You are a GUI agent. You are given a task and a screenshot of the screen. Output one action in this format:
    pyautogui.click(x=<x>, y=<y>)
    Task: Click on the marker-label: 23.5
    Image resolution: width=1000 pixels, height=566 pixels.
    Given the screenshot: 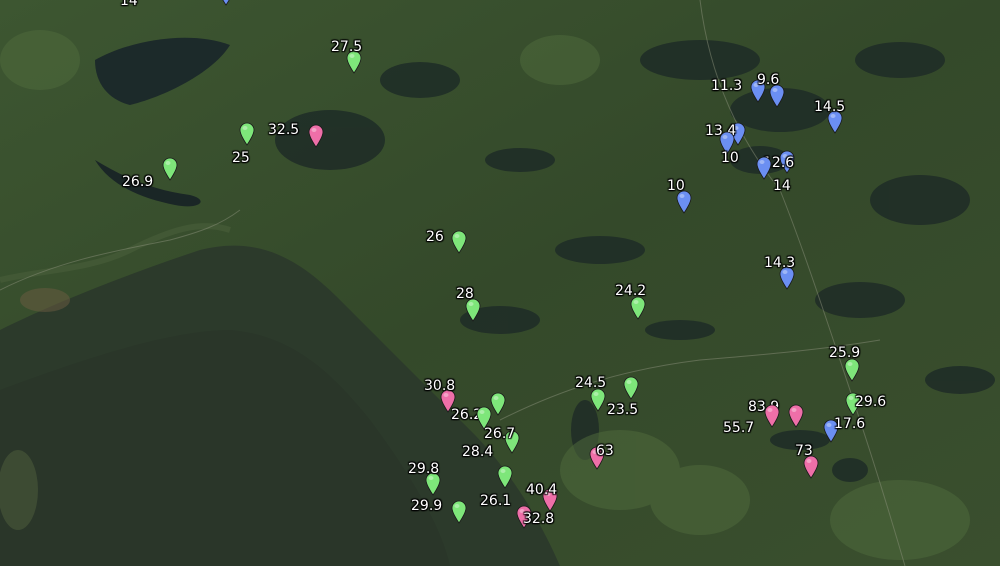 What is the action you would take?
    pyautogui.click(x=623, y=410)
    